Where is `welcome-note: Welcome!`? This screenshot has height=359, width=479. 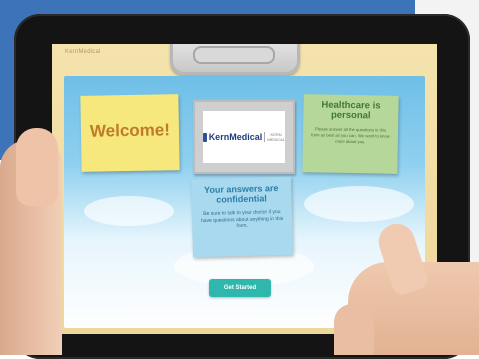 welcome-note: Welcome! is located at coordinates (130, 133).